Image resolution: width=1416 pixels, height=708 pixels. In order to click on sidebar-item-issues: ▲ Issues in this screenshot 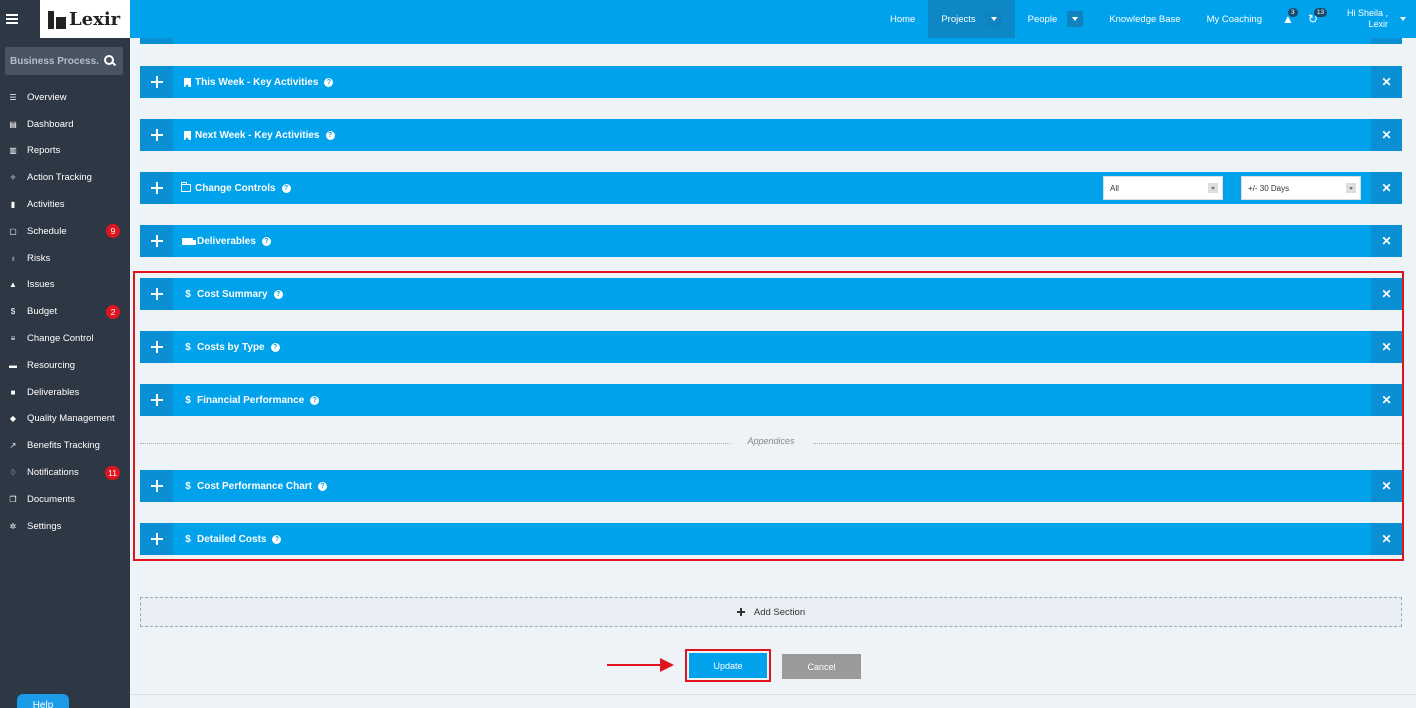, I will do `click(65, 285)`.